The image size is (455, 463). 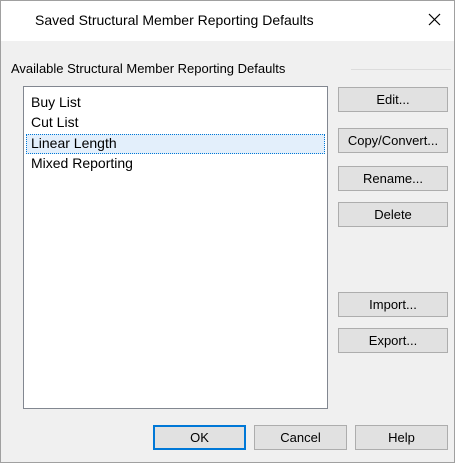 What do you see at coordinates (175, 164) in the screenshot?
I see `list-item-mixed-reporting: Mixed Reporting` at bounding box center [175, 164].